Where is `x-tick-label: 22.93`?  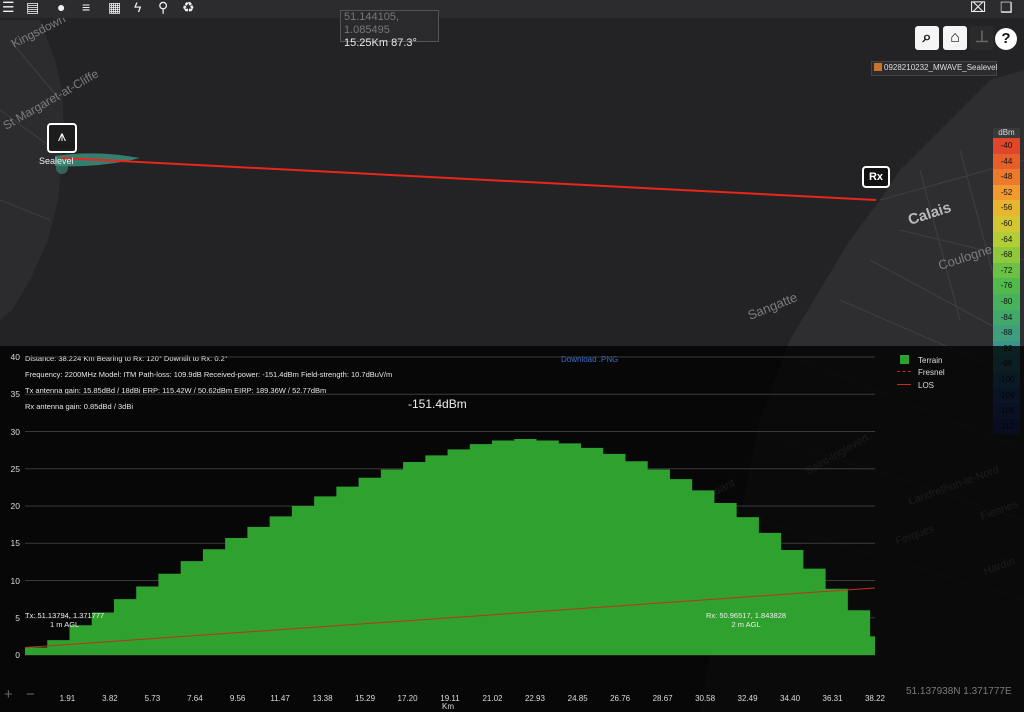 x-tick-label: 22.93 is located at coordinates (534, 698).